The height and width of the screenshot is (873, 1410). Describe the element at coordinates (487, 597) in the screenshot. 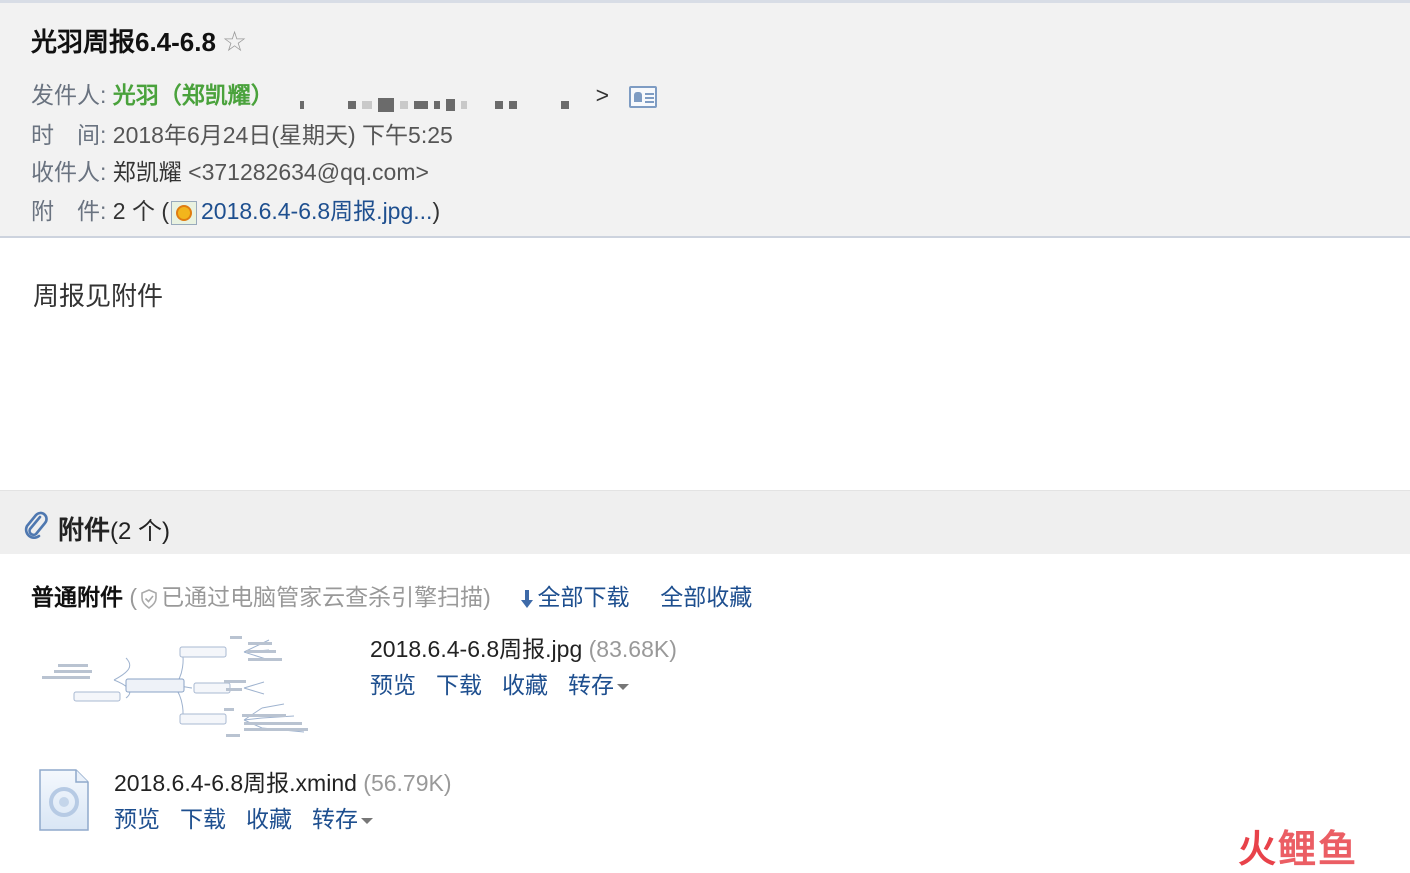

I see `scan-close-paren: )` at that location.